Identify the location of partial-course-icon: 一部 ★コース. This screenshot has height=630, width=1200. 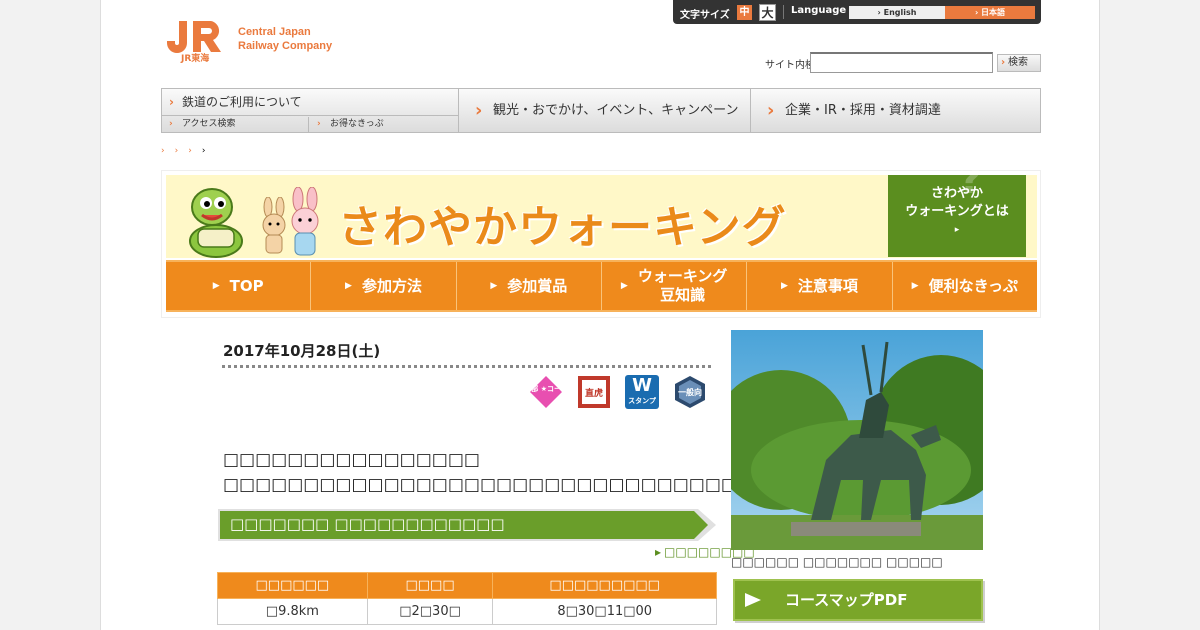
(546, 392).